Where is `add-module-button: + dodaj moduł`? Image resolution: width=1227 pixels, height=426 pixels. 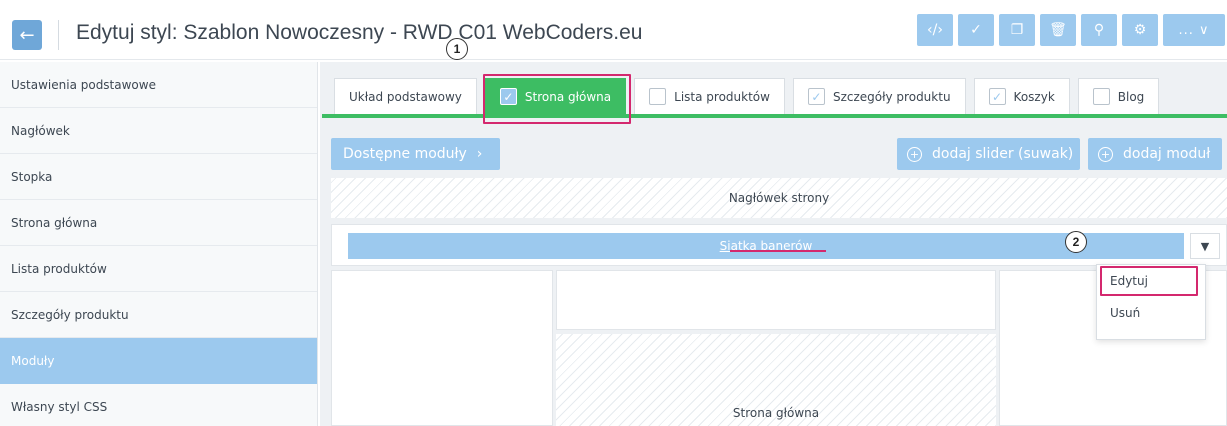 add-module-button: + dodaj moduł is located at coordinates (1155, 154).